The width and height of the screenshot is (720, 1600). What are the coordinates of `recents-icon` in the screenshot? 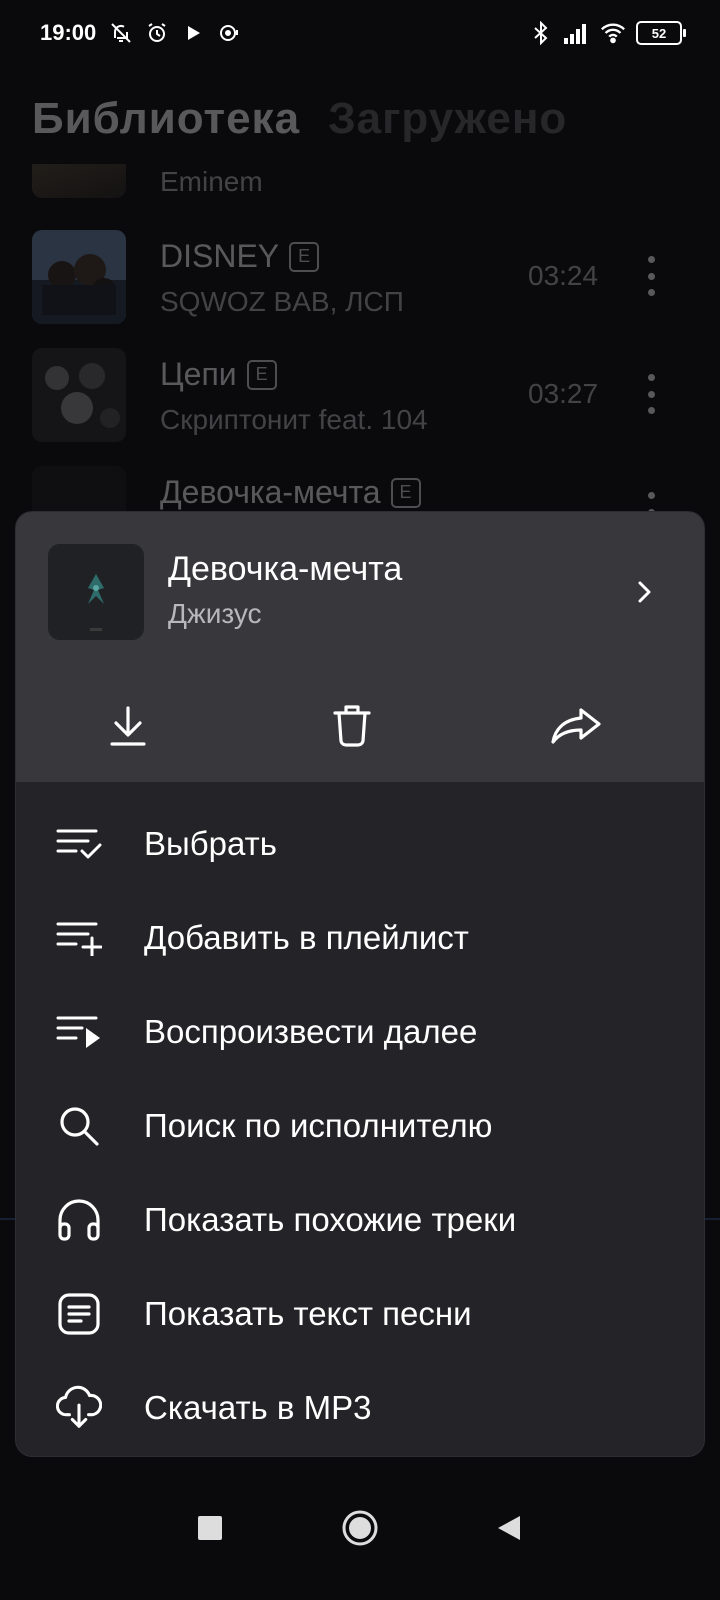 It's located at (210, 1530).